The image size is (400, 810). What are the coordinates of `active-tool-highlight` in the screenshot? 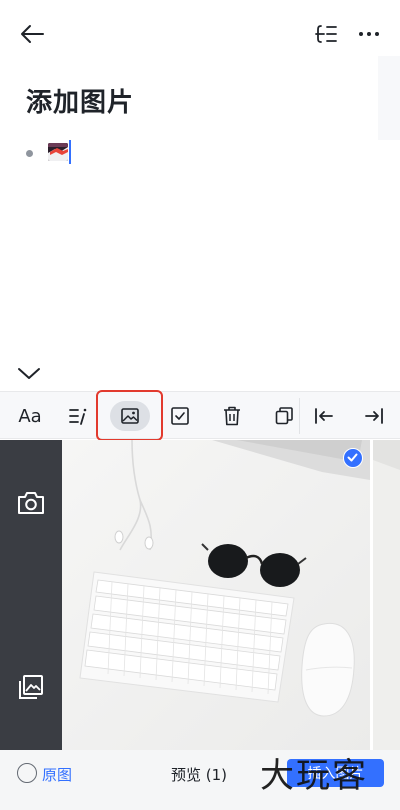 It's located at (130, 416).